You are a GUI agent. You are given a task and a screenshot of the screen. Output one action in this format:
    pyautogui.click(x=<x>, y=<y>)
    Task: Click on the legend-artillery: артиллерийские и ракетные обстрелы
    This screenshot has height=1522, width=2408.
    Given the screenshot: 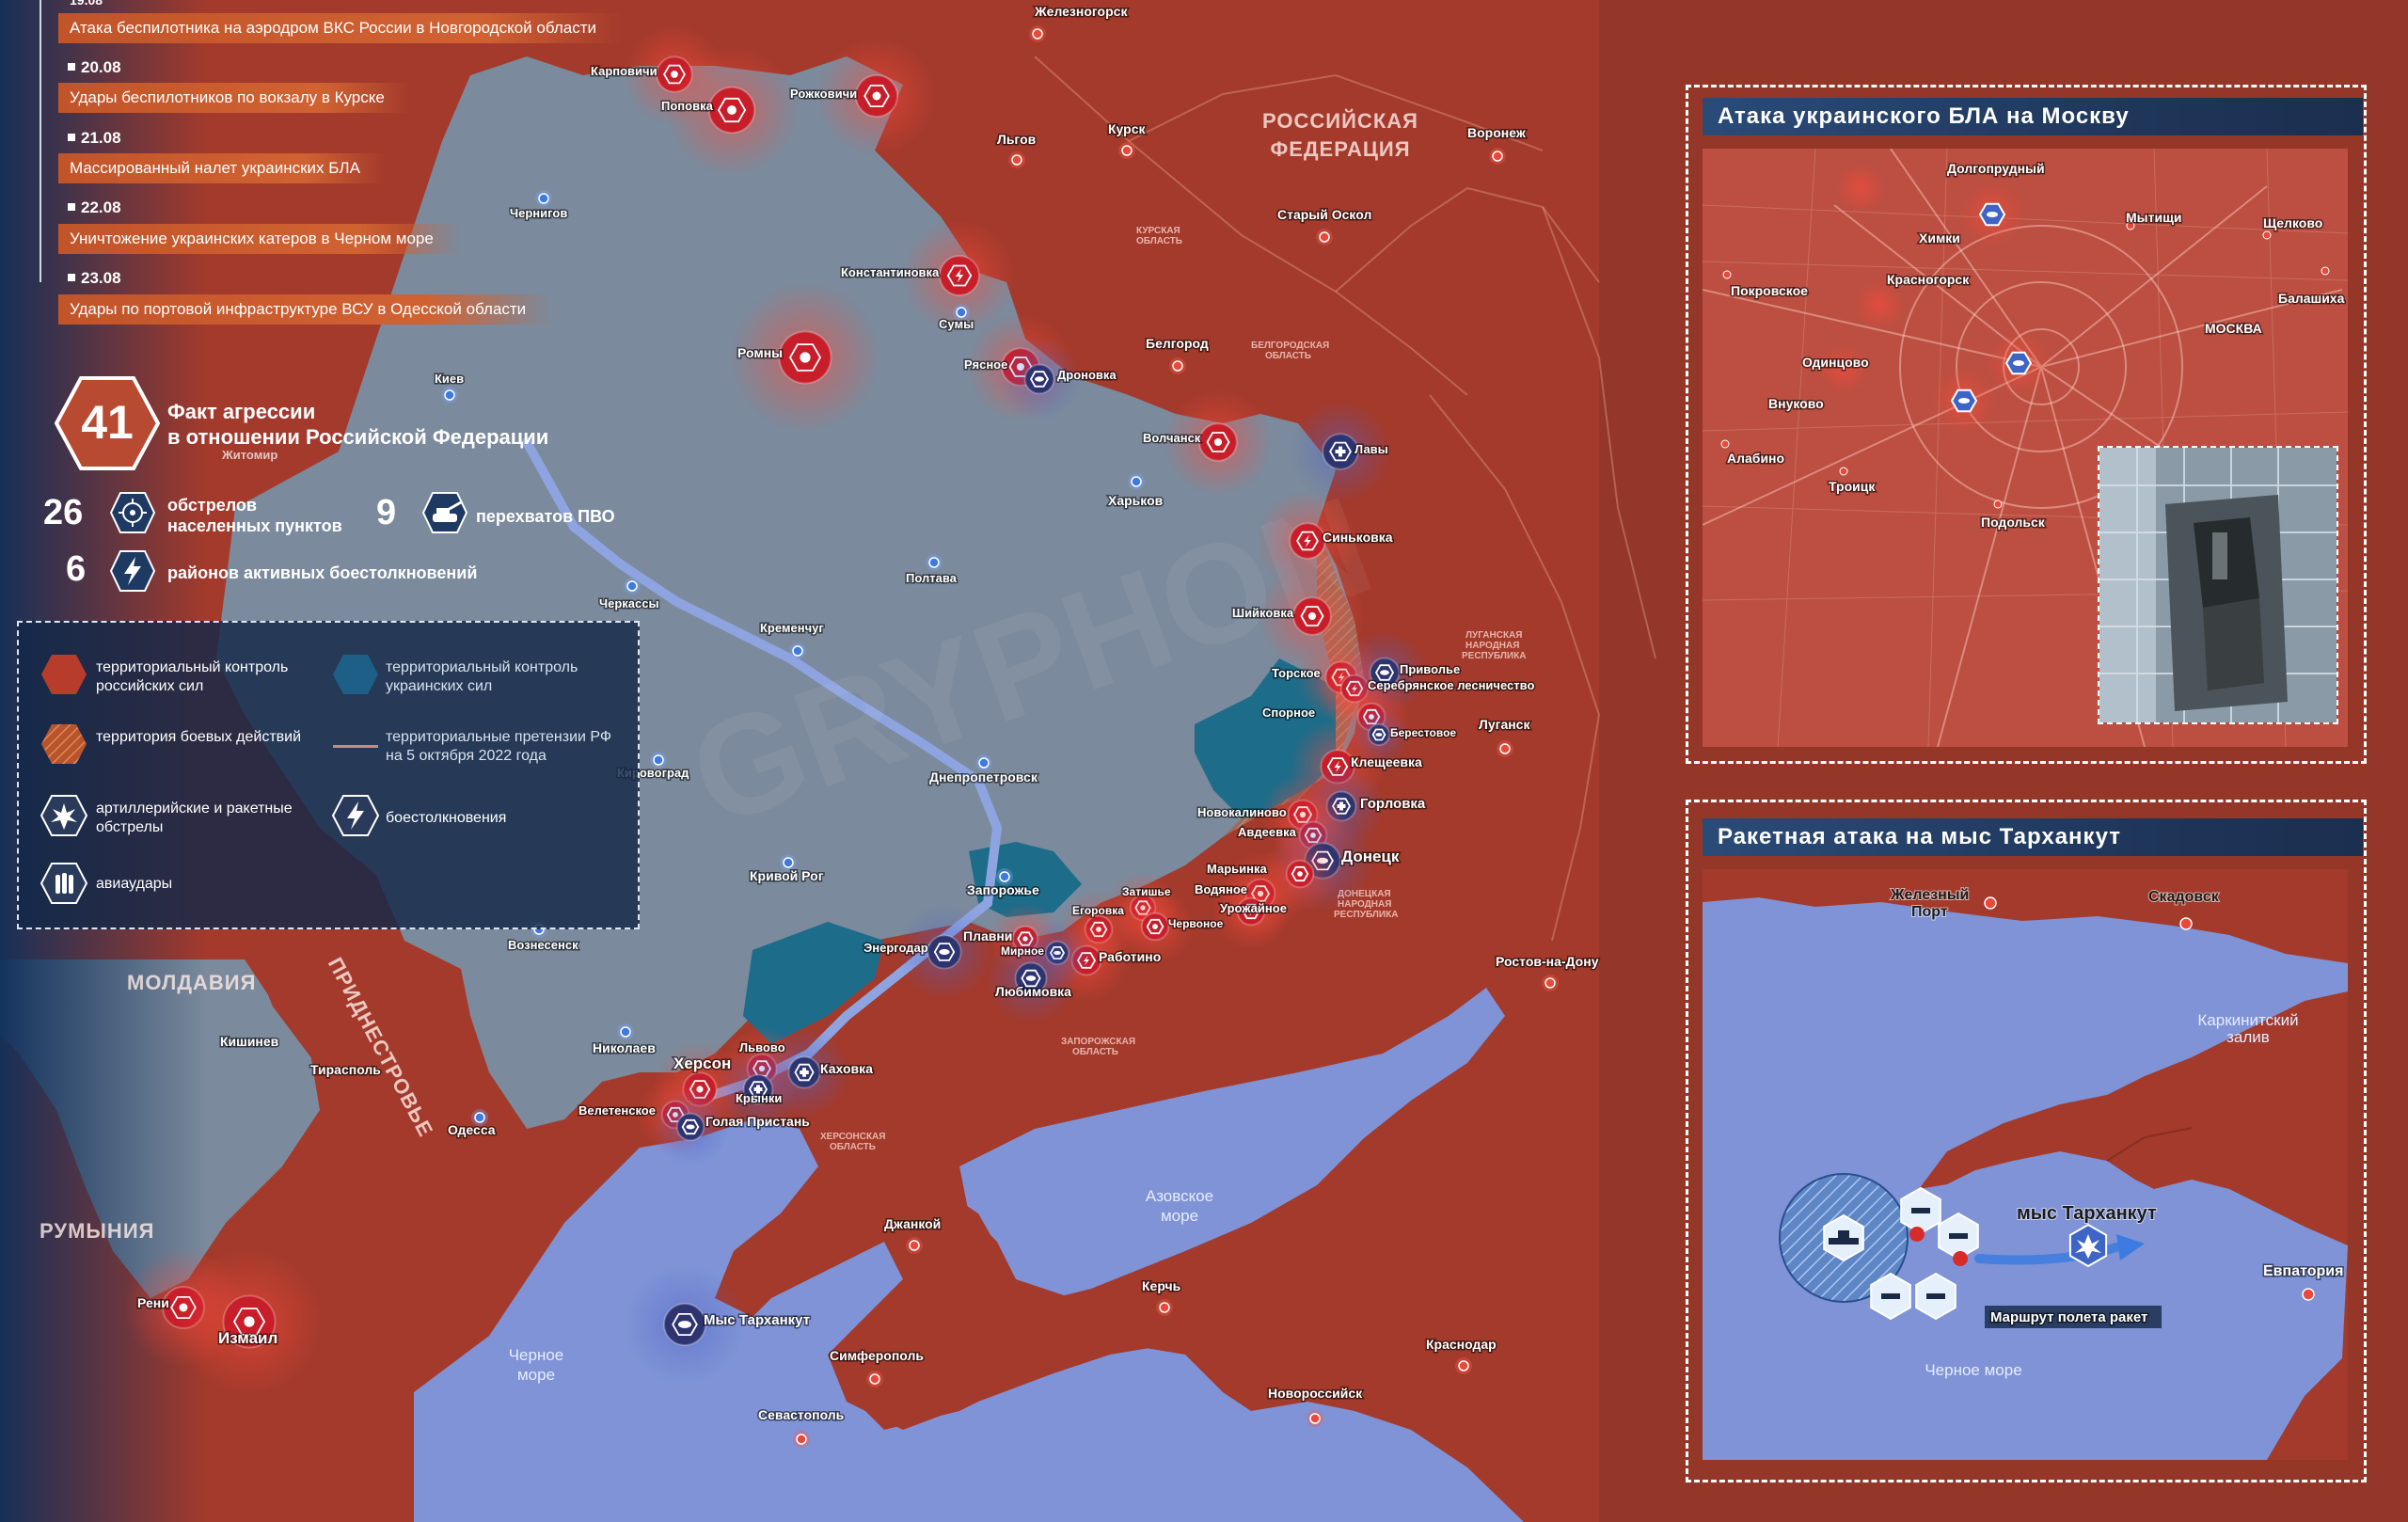 What is the action you would take?
    pyautogui.click(x=195, y=818)
    